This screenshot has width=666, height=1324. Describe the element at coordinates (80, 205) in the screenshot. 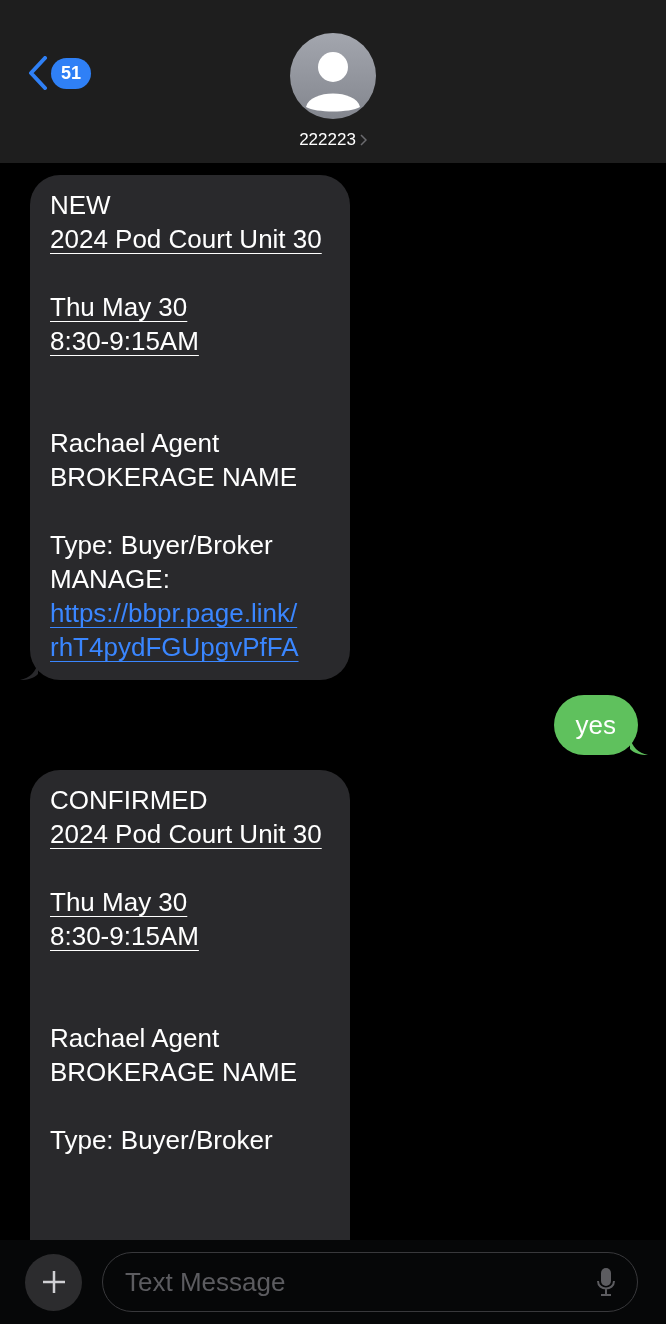

I see `message-line: NEW` at that location.